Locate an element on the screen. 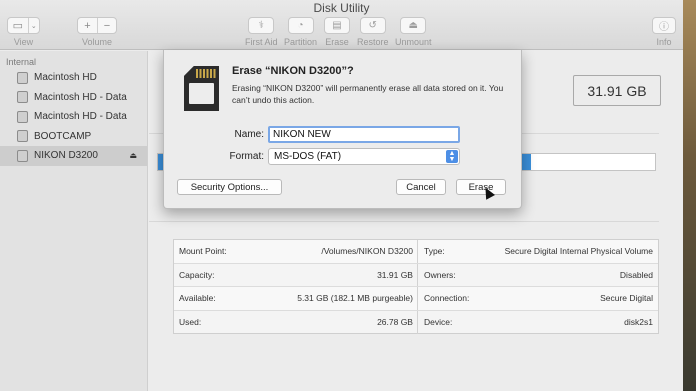 The width and height of the screenshot is (696, 391). info-button: ⓘ Info is located at coordinates (664, 32).